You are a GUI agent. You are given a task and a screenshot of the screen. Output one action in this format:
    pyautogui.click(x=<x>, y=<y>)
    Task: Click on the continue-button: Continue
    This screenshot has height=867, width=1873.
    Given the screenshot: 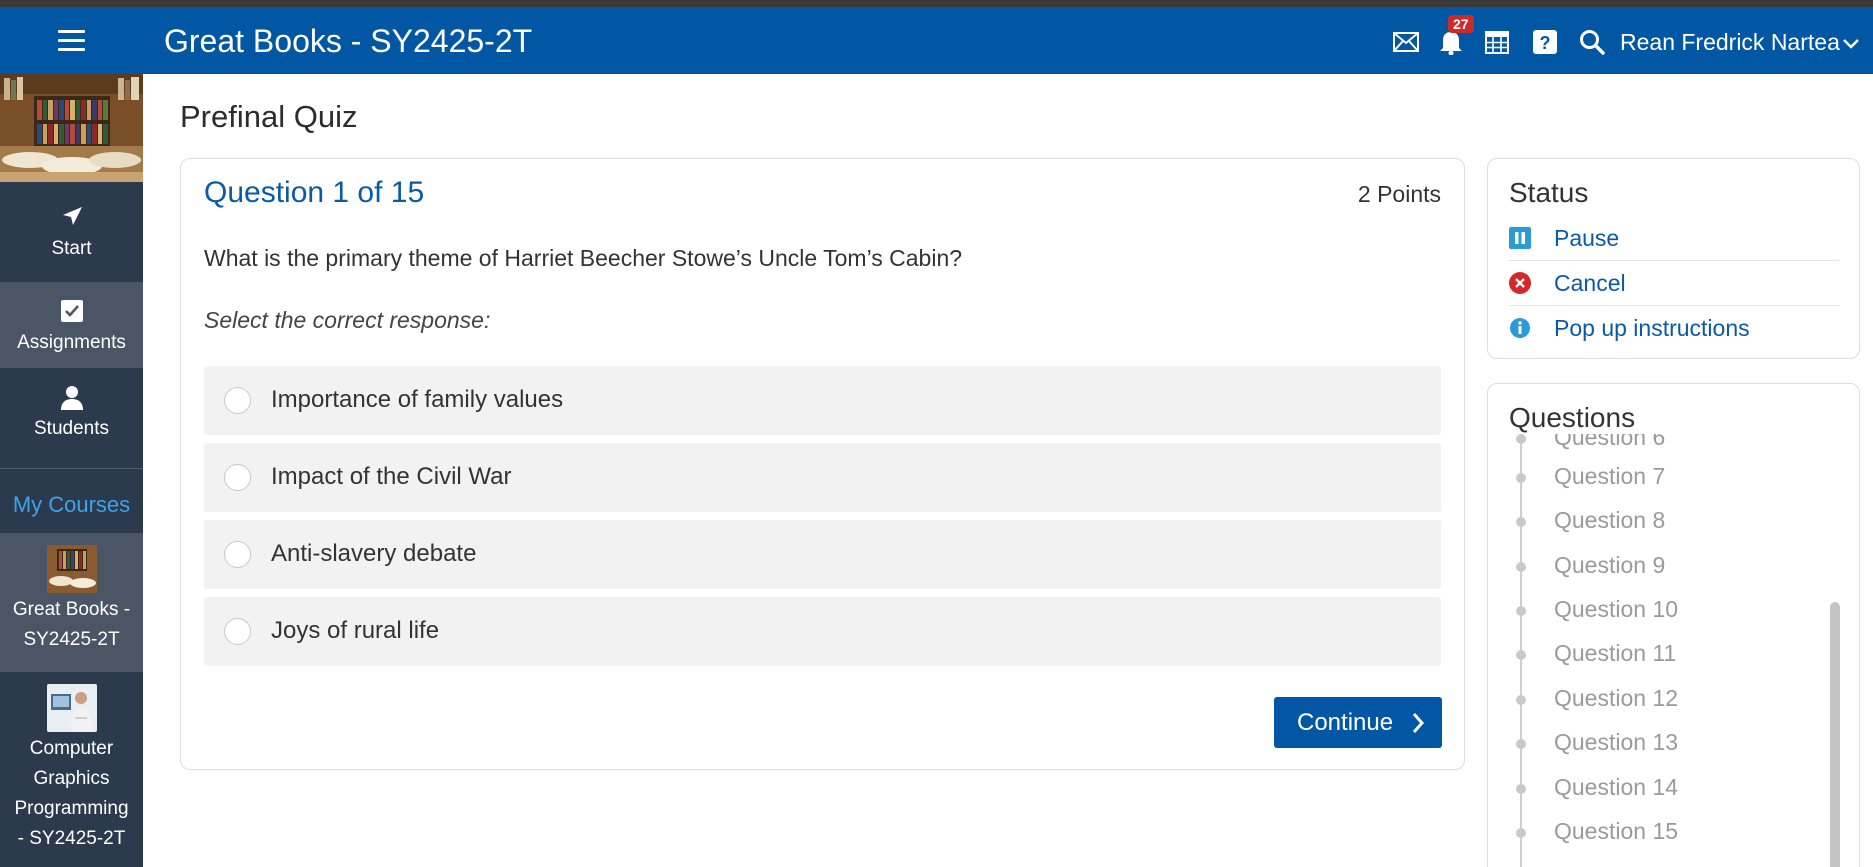 What is the action you would take?
    pyautogui.click(x=1358, y=722)
    